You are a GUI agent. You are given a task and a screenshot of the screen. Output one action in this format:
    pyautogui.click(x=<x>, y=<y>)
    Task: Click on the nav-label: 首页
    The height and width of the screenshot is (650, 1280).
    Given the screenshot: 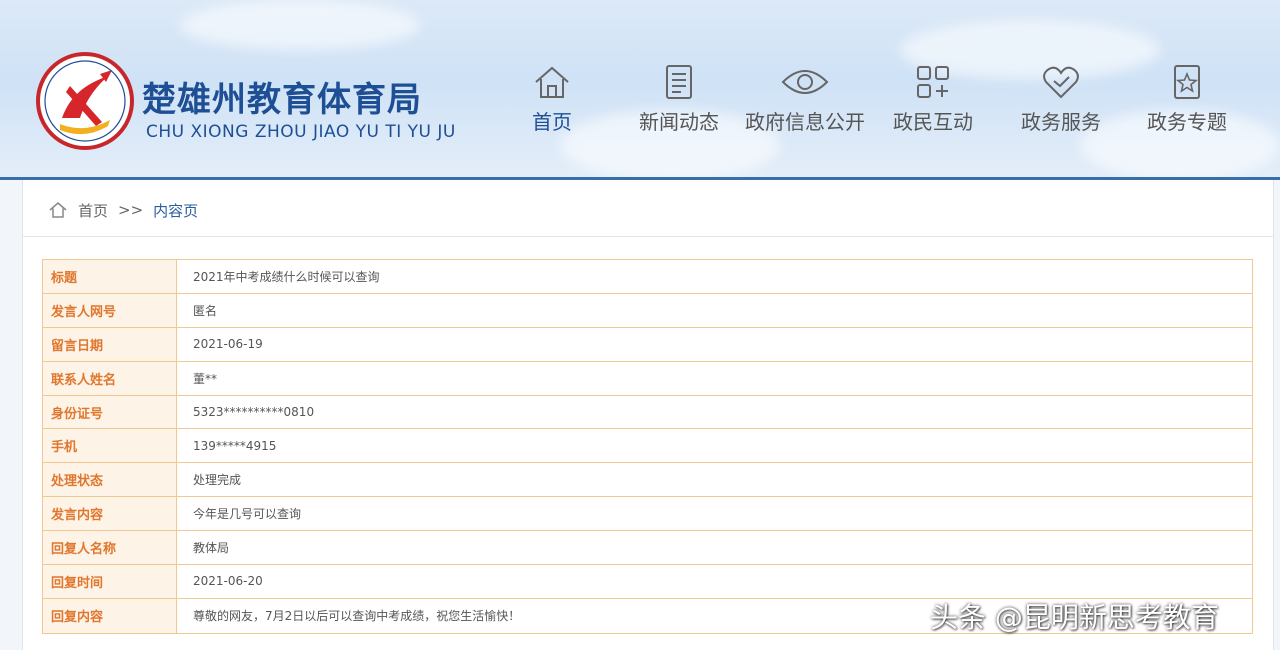 What is the action you would take?
    pyautogui.click(x=552, y=122)
    